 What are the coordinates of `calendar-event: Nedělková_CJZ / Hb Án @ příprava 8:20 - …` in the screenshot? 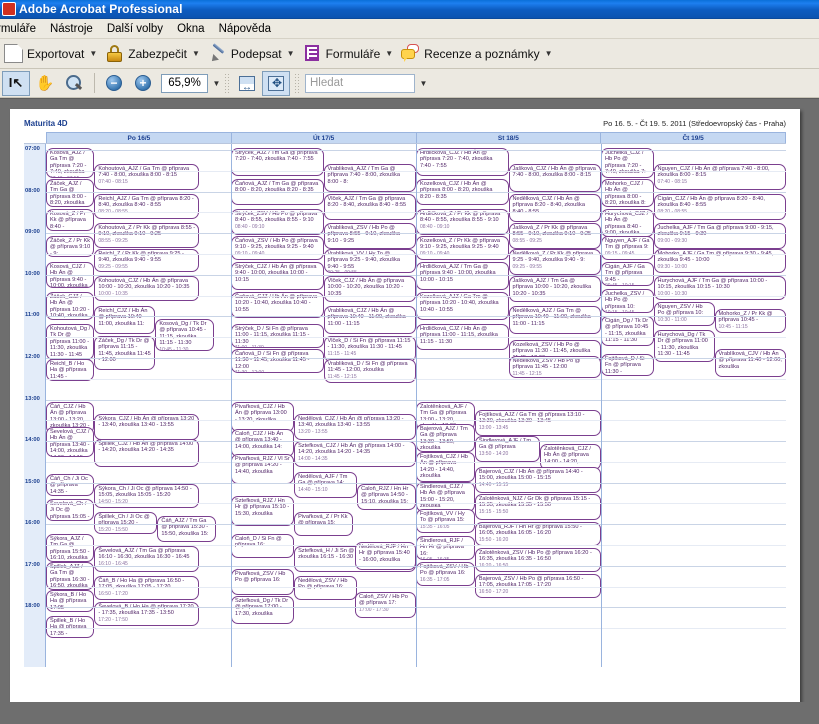 It's located at (554, 208).